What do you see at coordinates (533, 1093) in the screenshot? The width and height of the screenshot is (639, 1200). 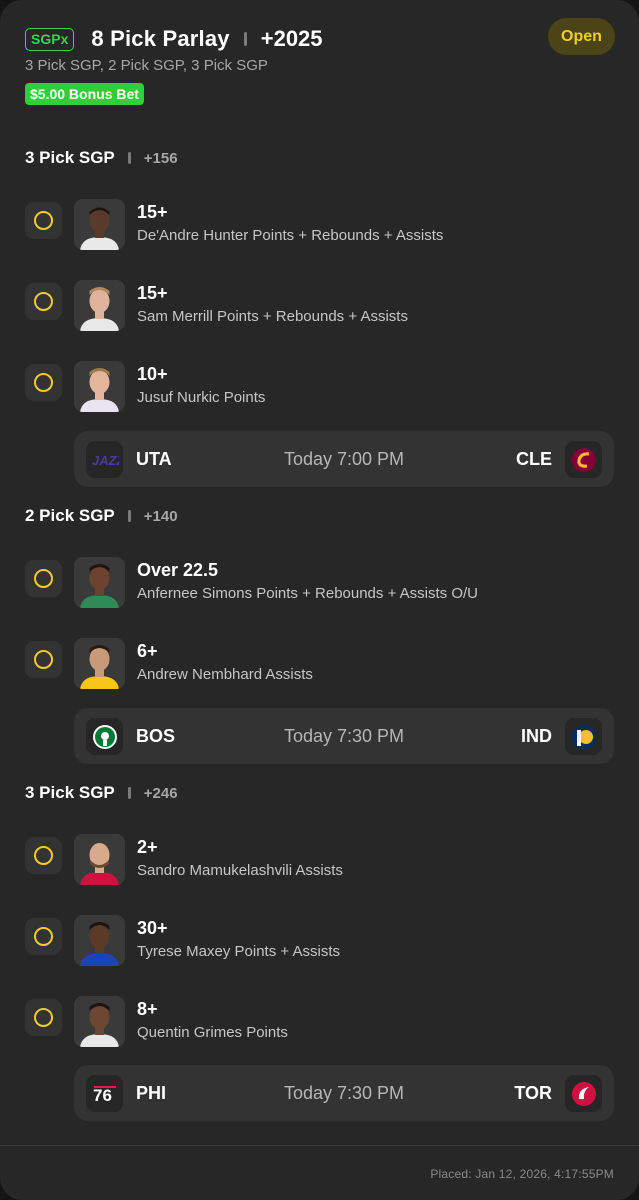 I see `home-team-abbr: TOR` at bounding box center [533, 1093].